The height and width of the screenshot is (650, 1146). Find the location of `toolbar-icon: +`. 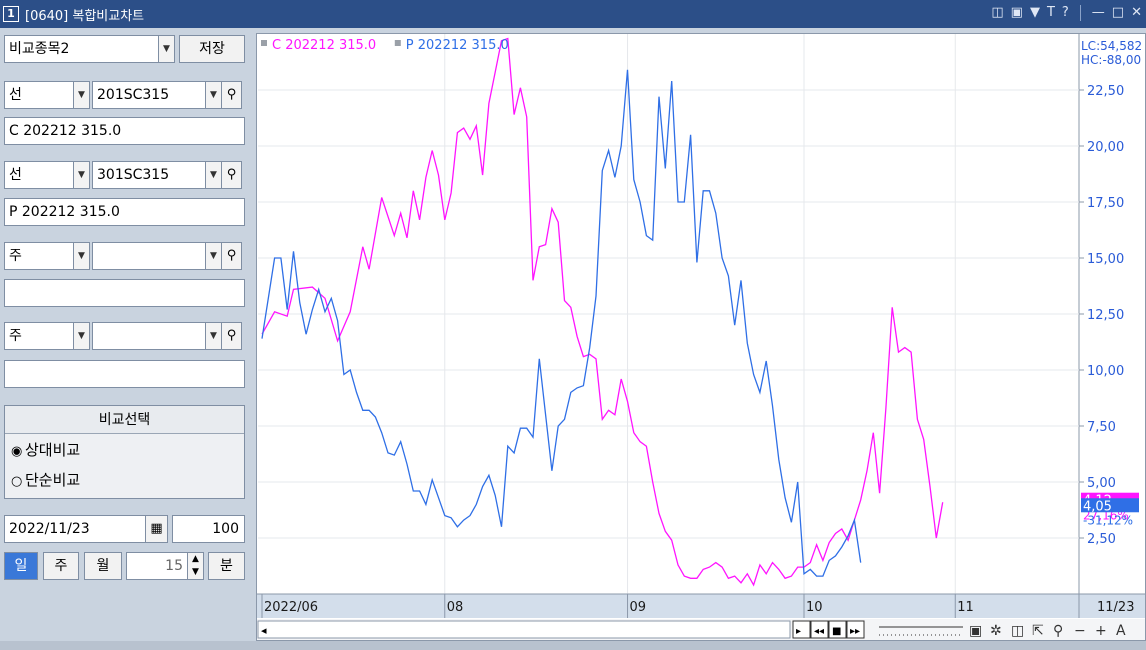

toolbar-icon: + is located at coordinates (1101, 631).